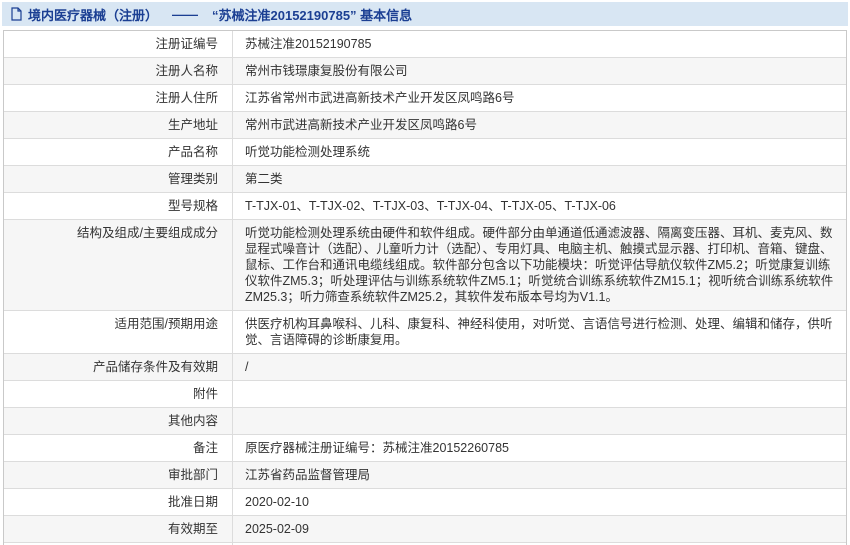 The height and width of the screenshot is (545, 850). I want to click on row-value: 2020-02-10, so click(277, 502).